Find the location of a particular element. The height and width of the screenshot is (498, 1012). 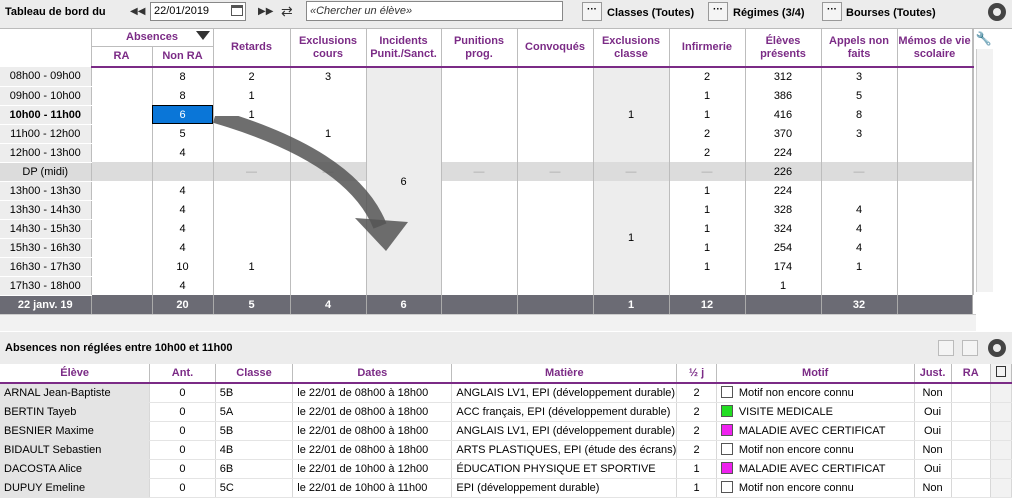

col-ant: Ant. is located at coordinates (182, 374).